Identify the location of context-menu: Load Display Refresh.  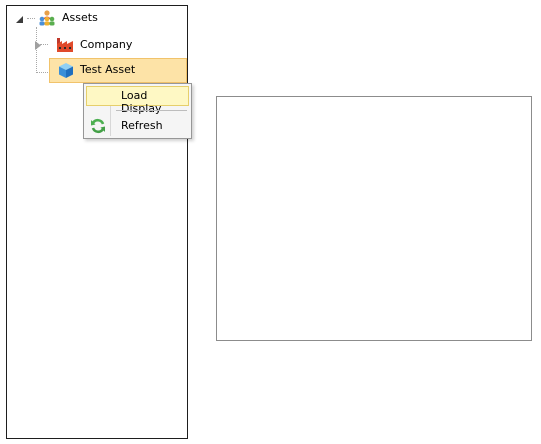
(137, 111).